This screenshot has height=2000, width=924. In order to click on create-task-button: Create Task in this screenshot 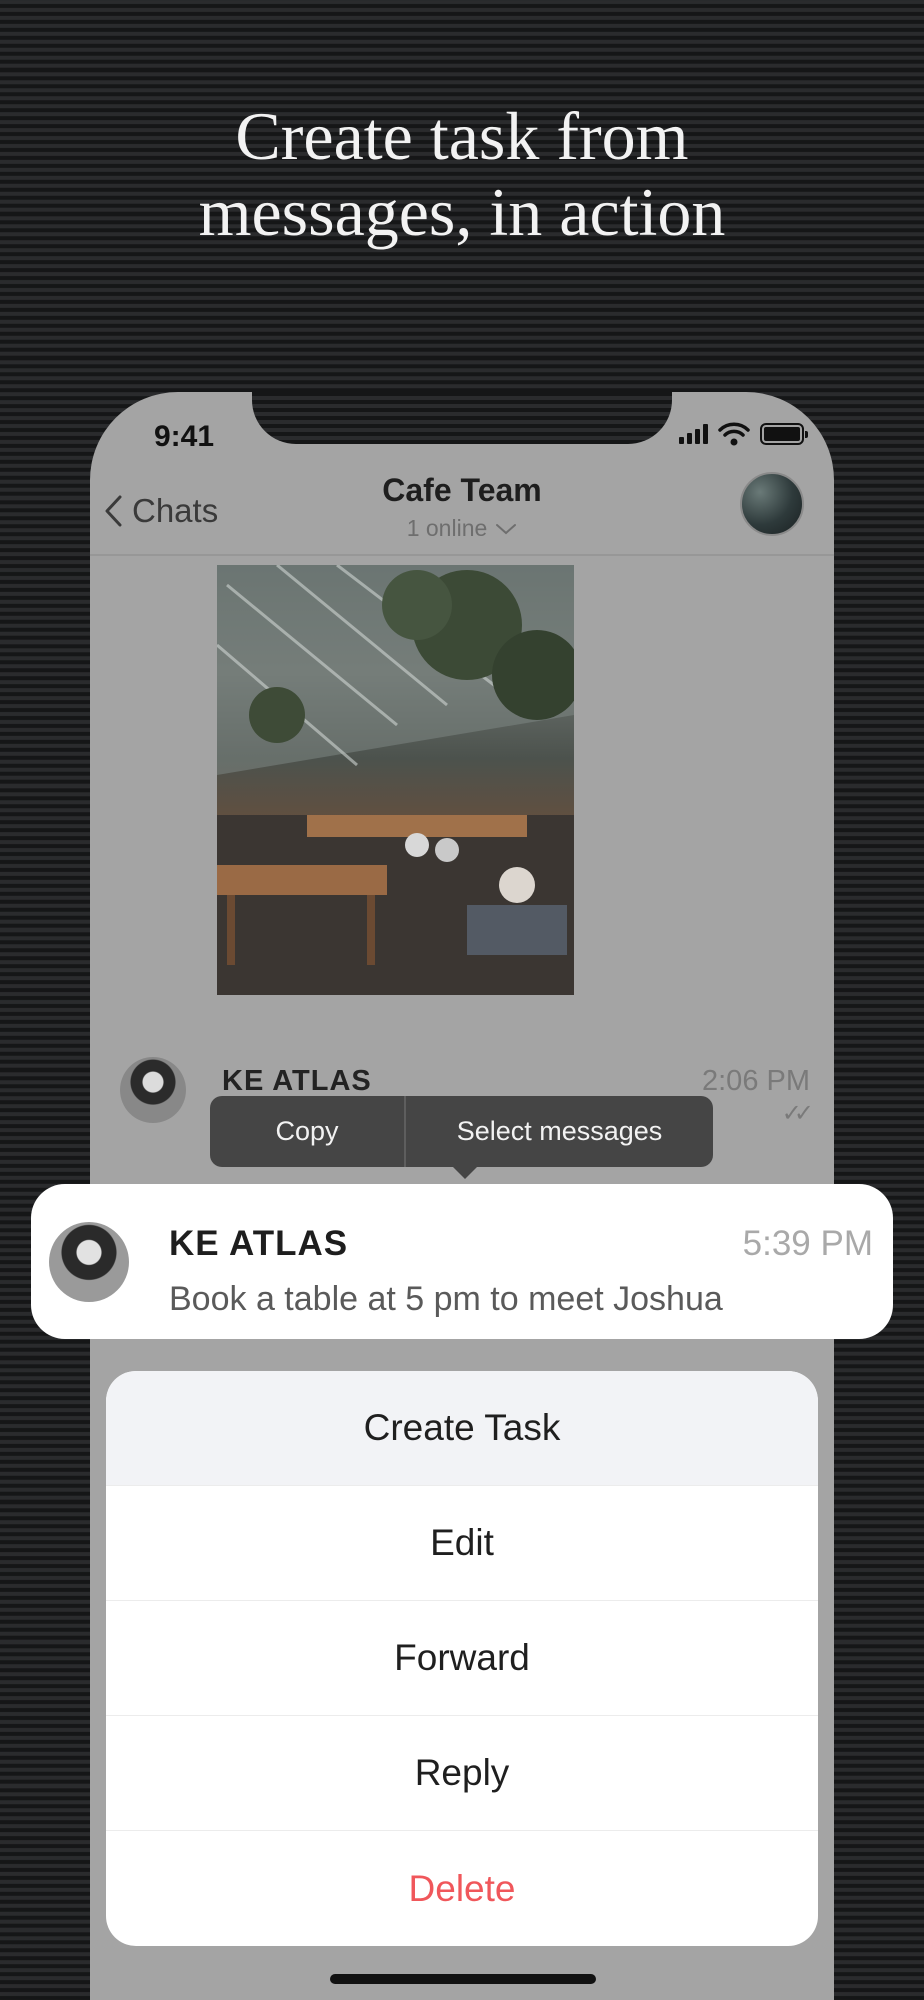, I will do `click(462, 1428)`.